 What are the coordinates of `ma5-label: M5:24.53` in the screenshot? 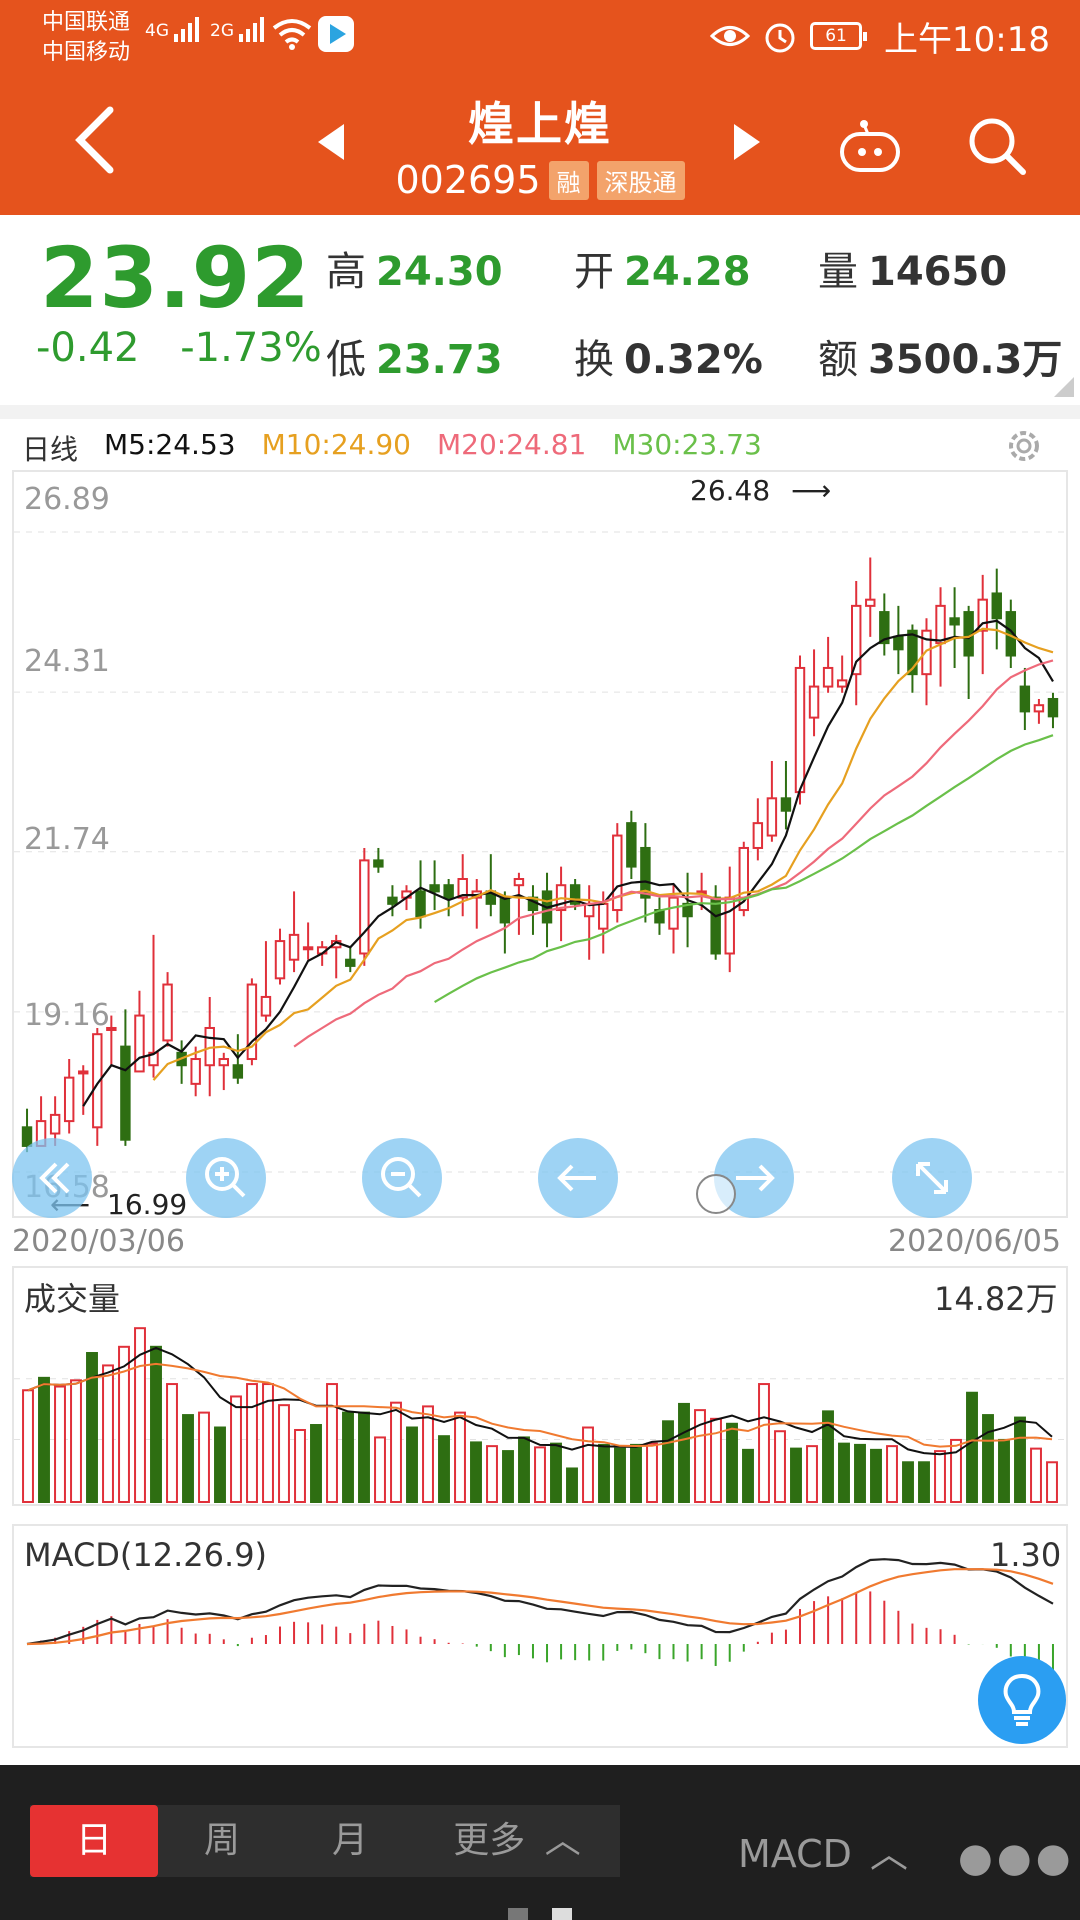 It's located at (170, 444).